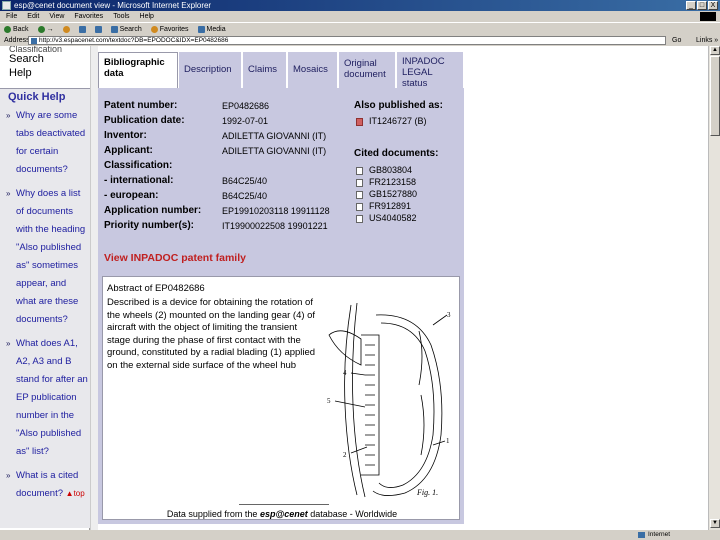 Image resolution: width=720 pixels, height=540 pixels. I want to click on tab-claims: Claims, so click(265, 70).